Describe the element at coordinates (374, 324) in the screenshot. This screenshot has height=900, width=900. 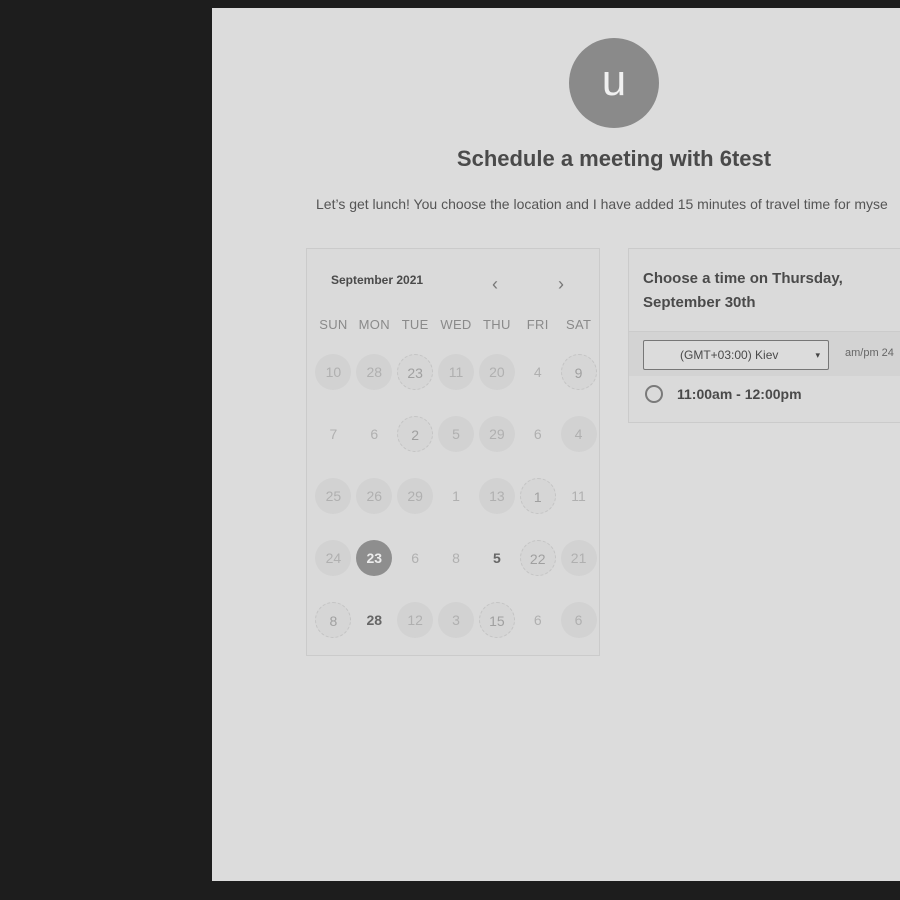
I see `weekday-label: MON` at that location.